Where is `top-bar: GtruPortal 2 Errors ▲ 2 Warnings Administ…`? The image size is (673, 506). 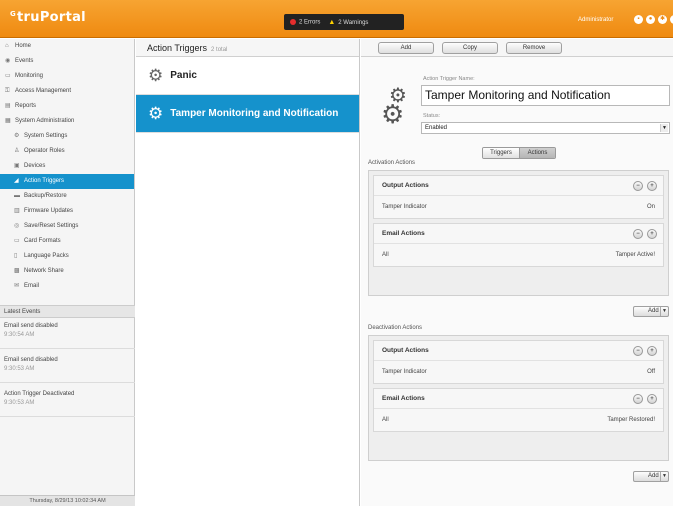 top-bar: GtruPortal 2 Errors ▲ 2 Warnings Administ… is located at coordinates (336, 19).